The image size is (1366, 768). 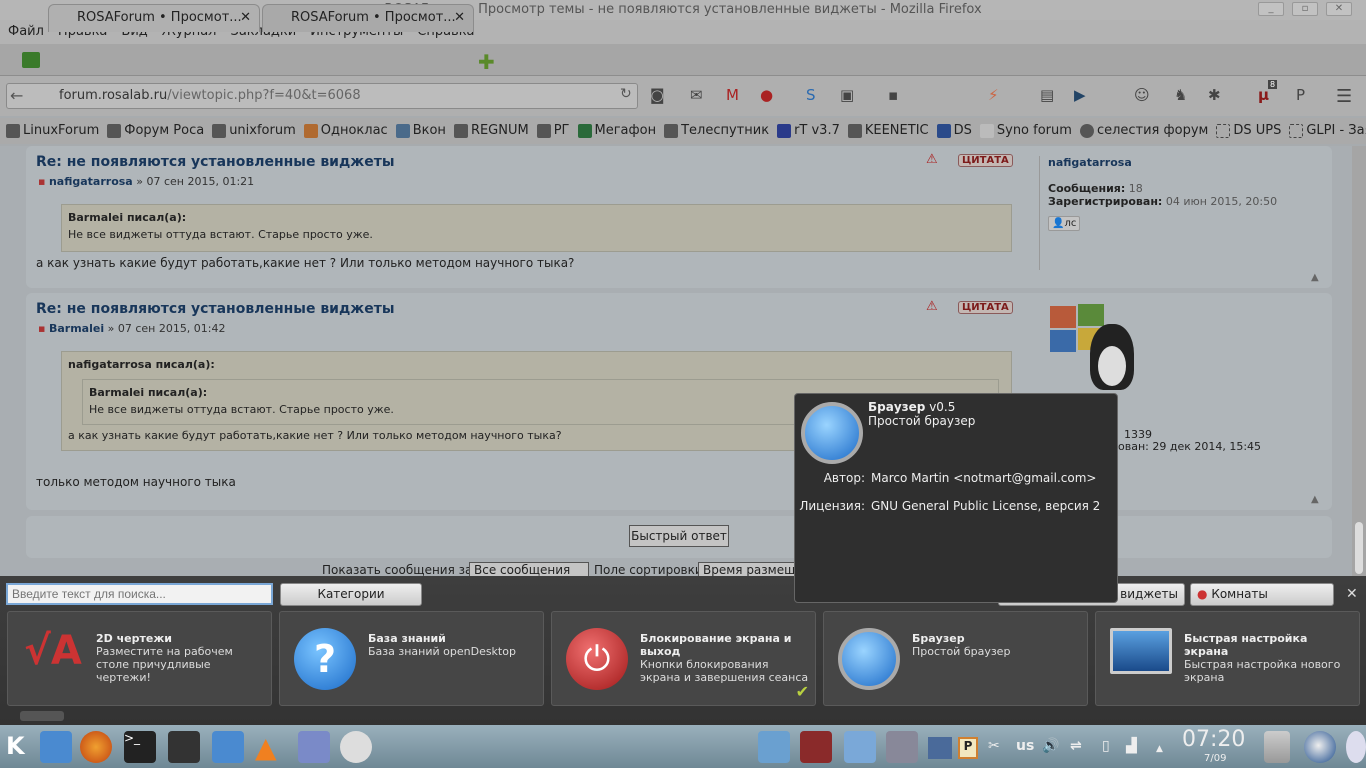 What do you see at coordinates (1131, 746) in the screenshot?
I see `signal-icon: ▟` at bounding box center [1131, 746].